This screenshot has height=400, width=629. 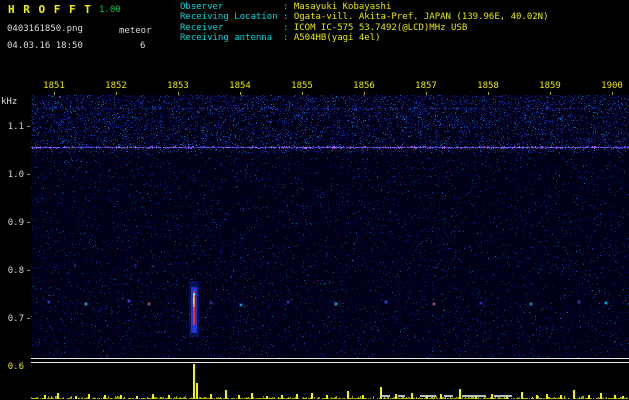 I want to click on activity-strip-canvas, so click(x=330, y=379).